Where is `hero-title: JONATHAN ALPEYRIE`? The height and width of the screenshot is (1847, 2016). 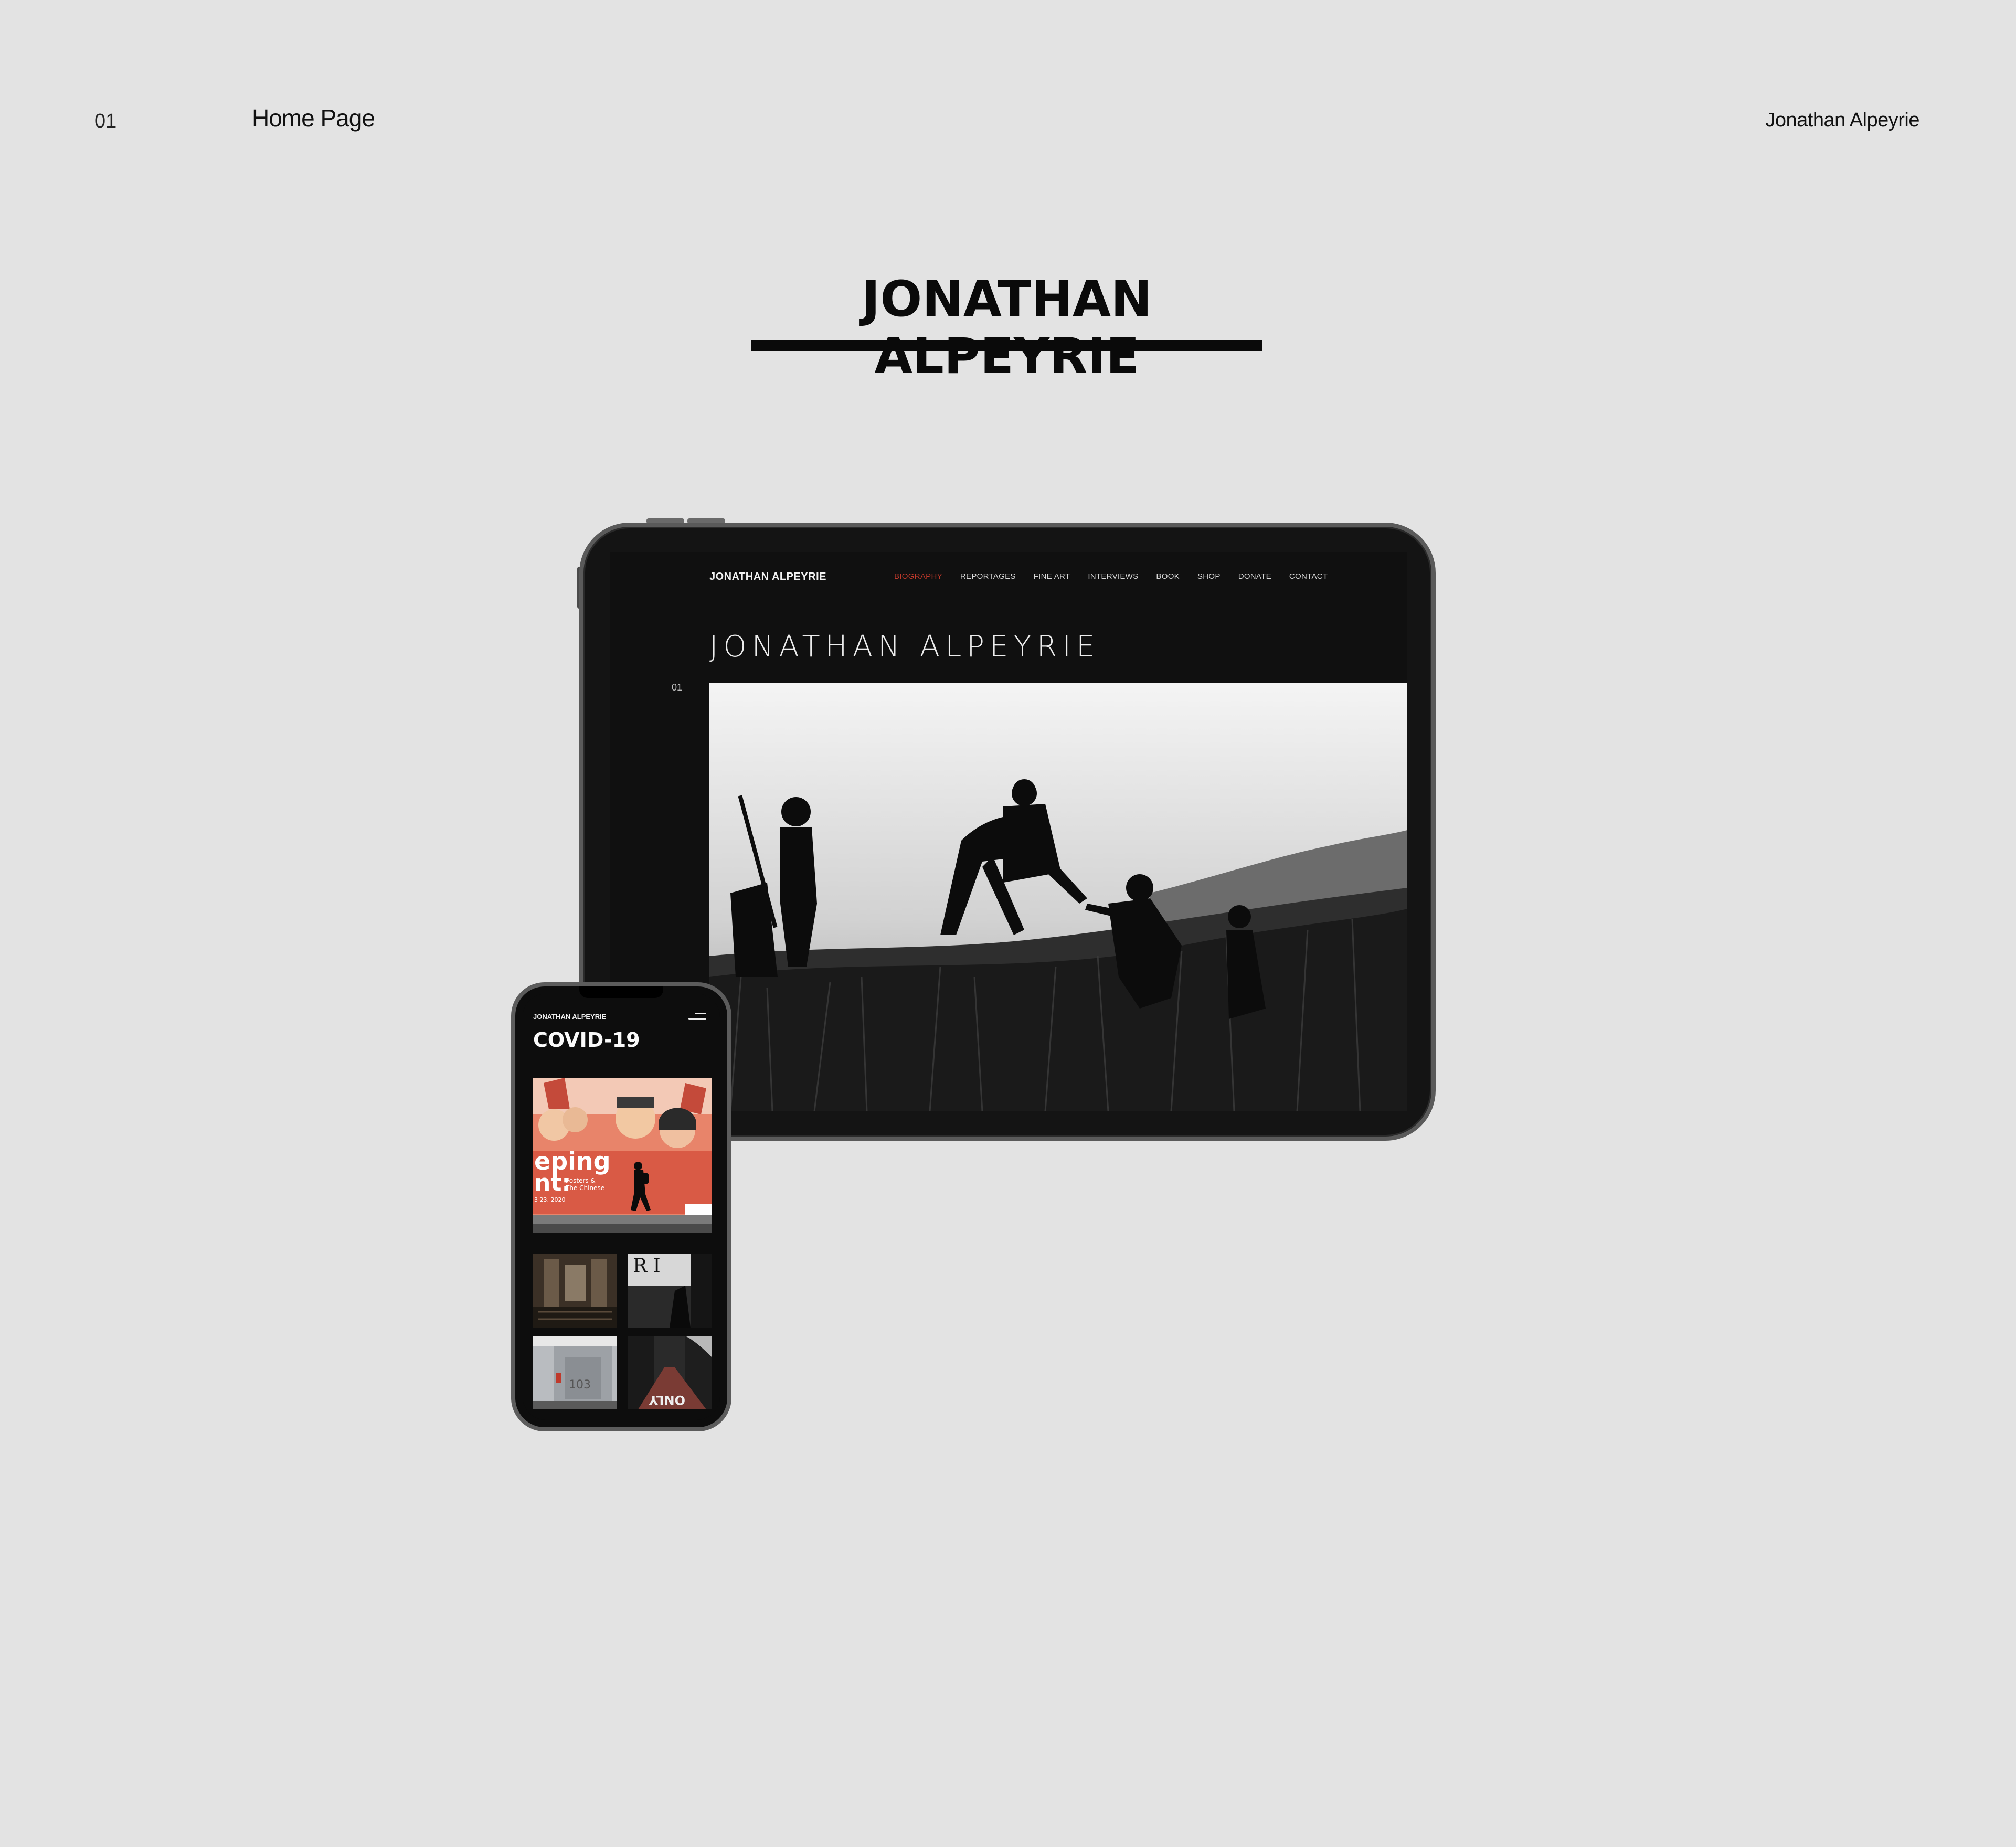
hero-title: JONATHAN ALPEYRIE is located at coordinates (904, 647).